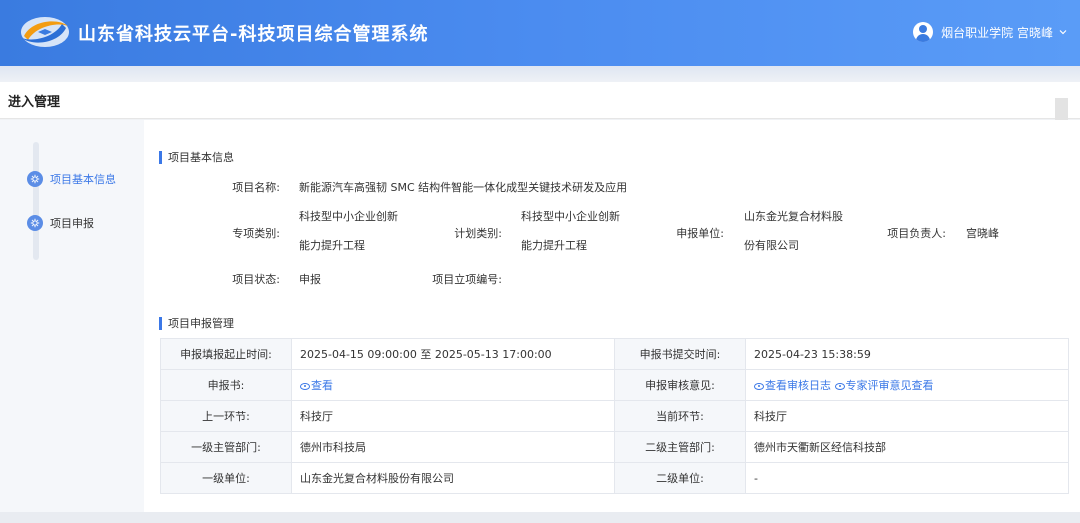 This screenshot has width=1080, height=523. What do you see at coordinates (540, 74) in the screenshot?
I see `header-band` at bounding box center [540, 74].